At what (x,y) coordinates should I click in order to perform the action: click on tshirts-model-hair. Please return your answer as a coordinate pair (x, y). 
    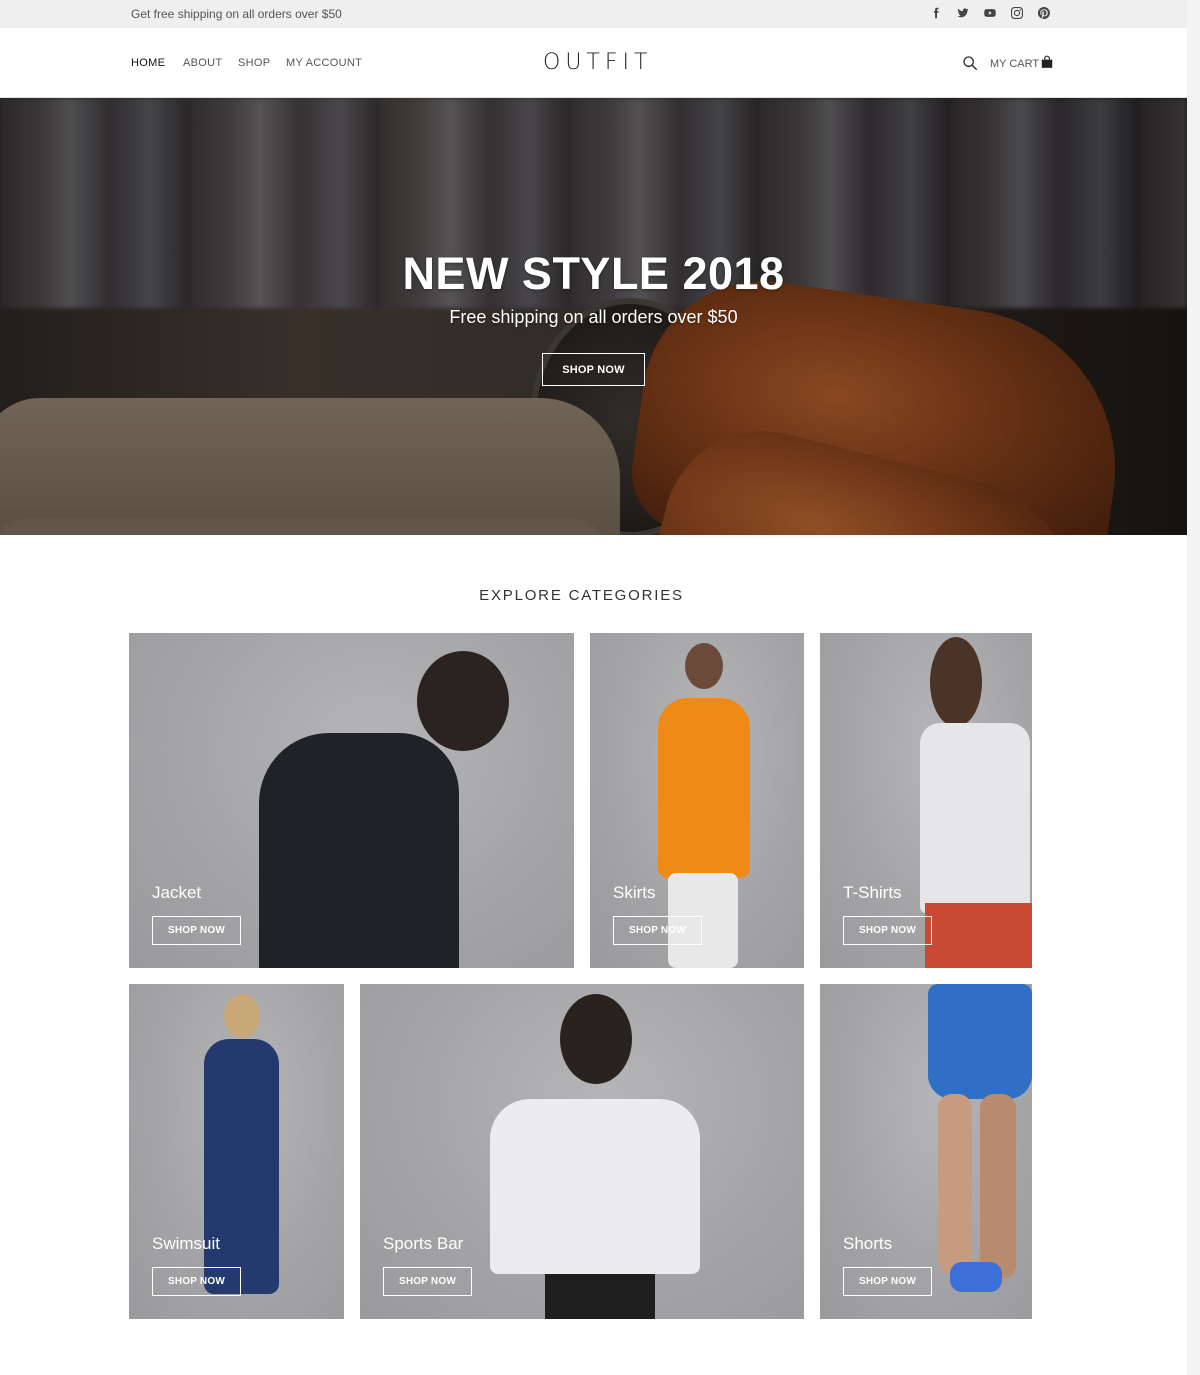
    Looking at the image, I should click on (956, 682).